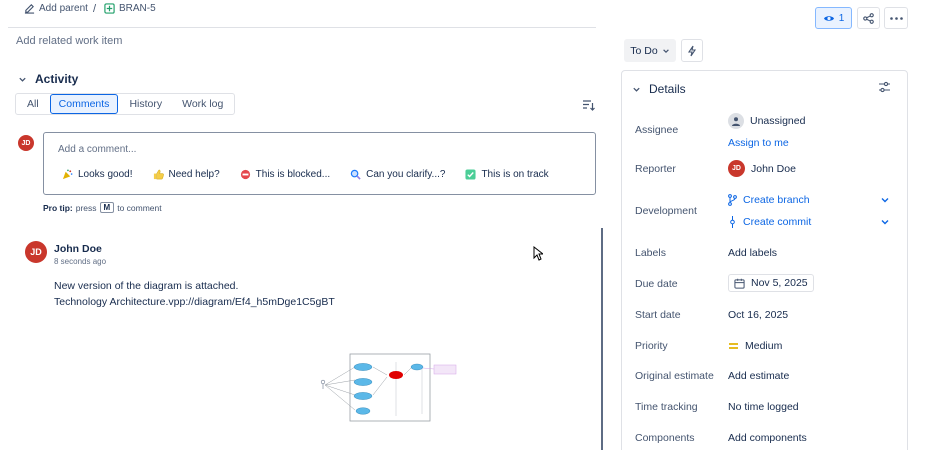  Describe the element at coordinates (658, 315) in the screenshot. I see `start-date-label: Start date` at that location.